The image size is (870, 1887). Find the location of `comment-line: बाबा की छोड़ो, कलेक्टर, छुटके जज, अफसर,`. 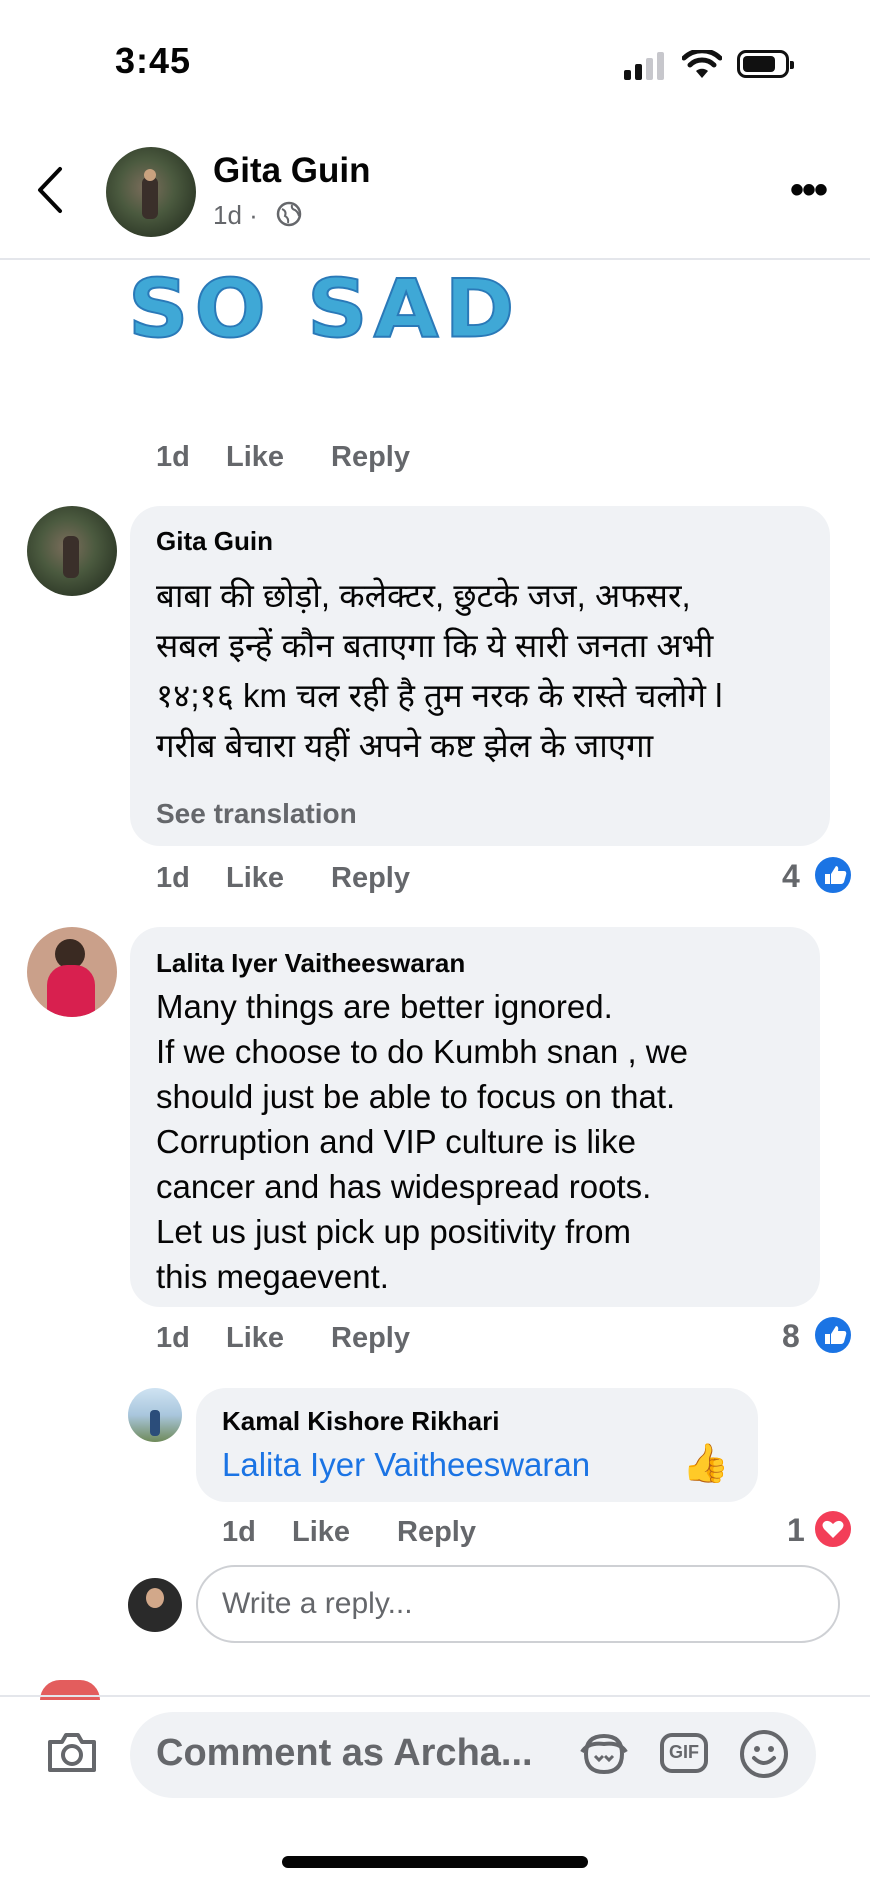

comment-line: बाबा की छोड़ो, कलेक्टर, छुटके जज, अफसर, is located at coordinates (423, 595).